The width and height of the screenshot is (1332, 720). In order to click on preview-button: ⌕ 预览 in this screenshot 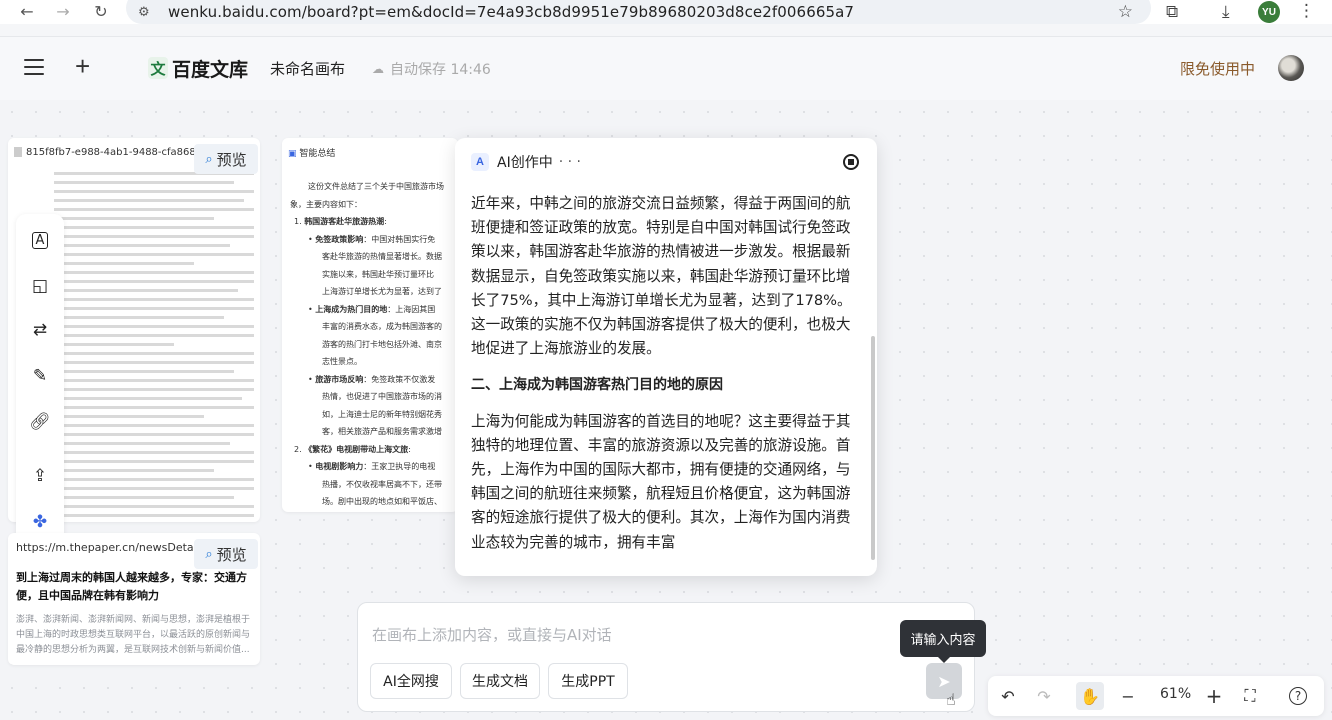, I will do `click(226, 159)`.